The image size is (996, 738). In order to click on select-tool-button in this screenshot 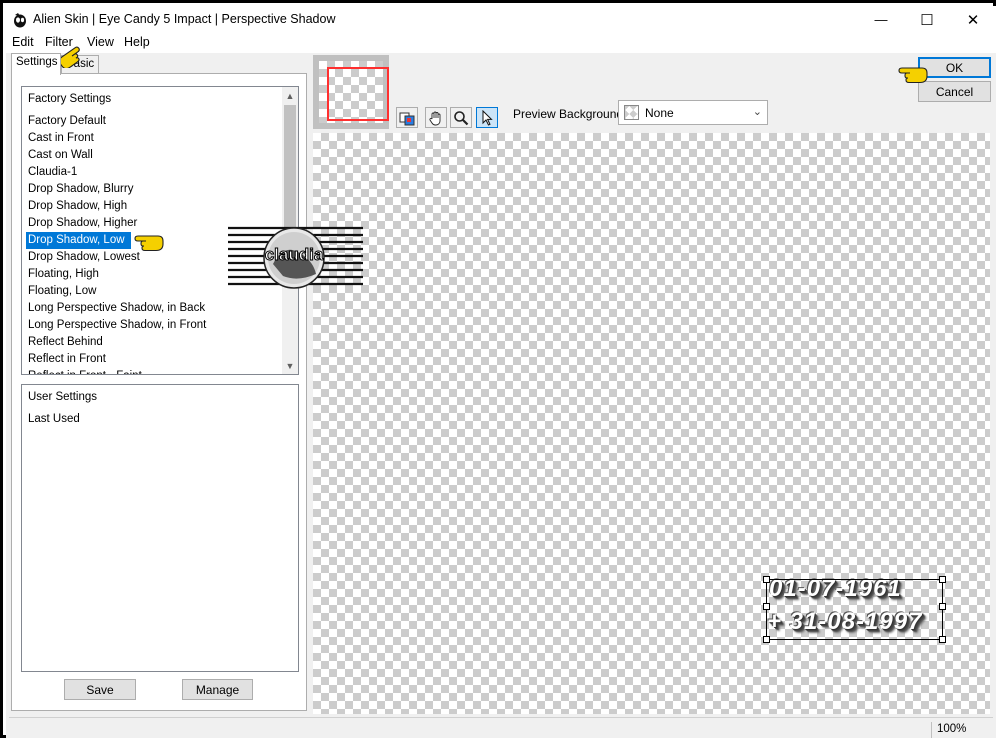, I will do `click(487, 117)`.